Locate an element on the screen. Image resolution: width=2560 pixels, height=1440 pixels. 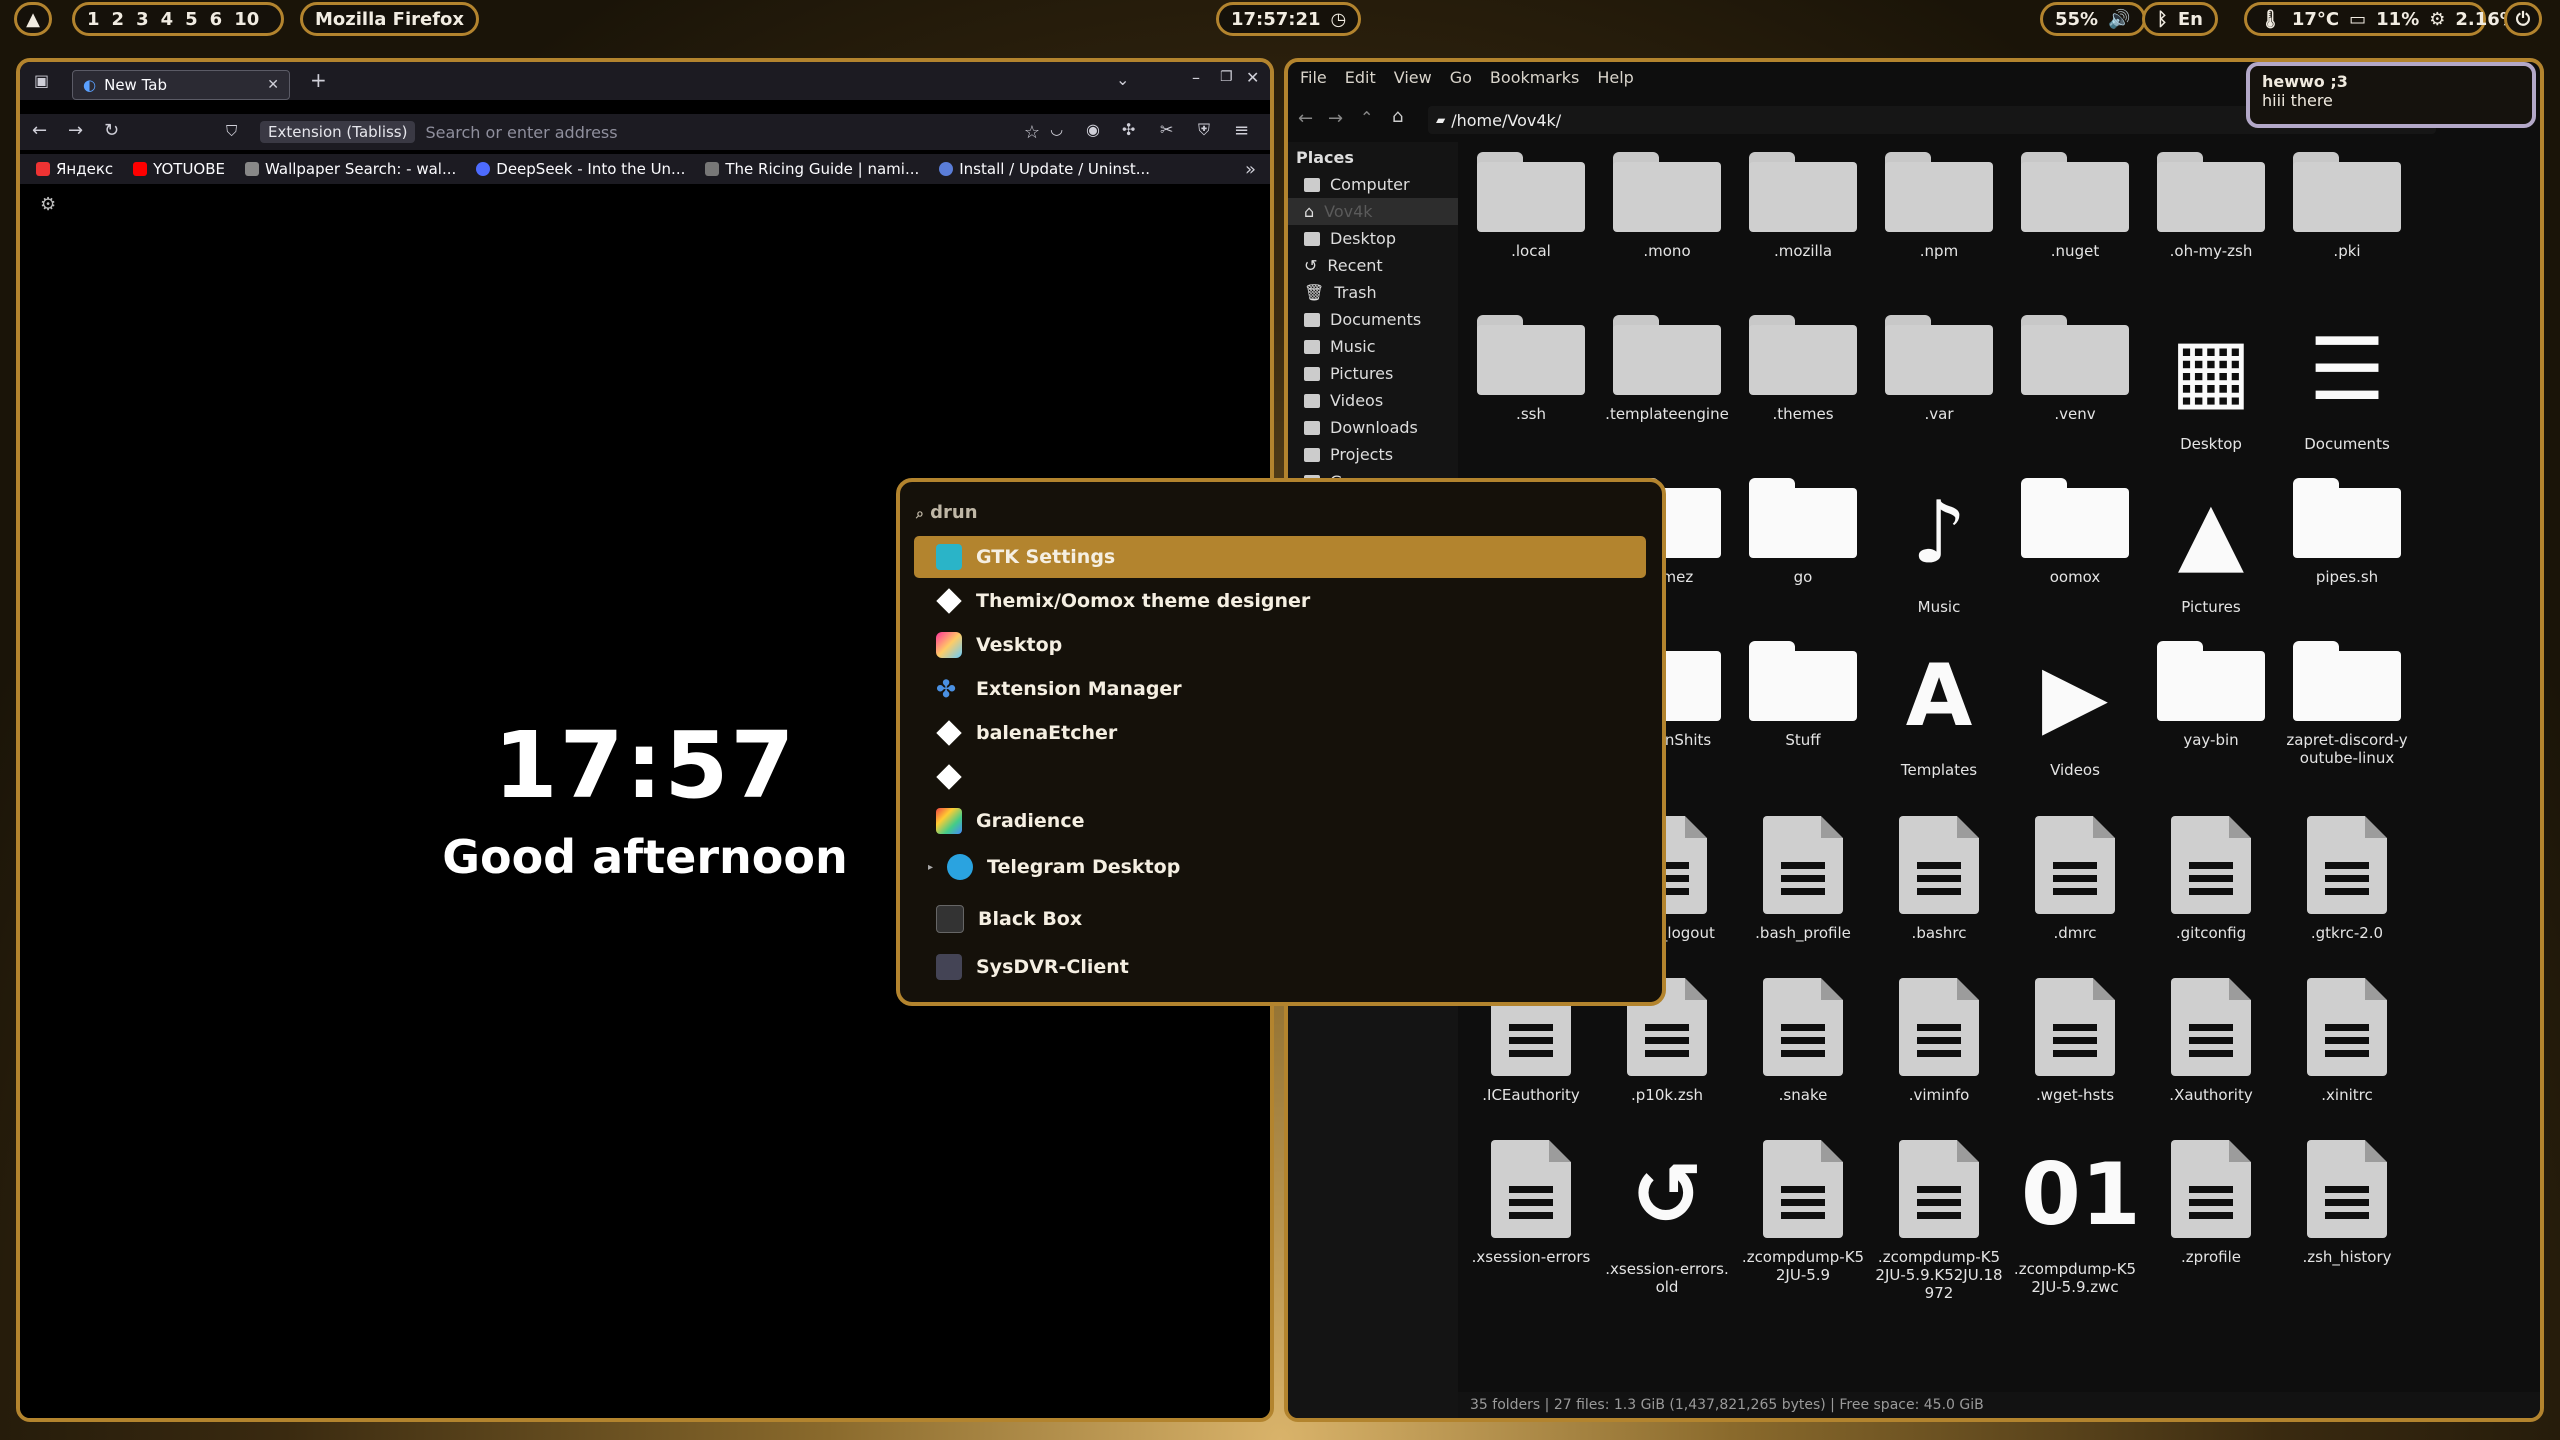
chevron-down-icon: ⌄ is located at coordinates (1122, 79).